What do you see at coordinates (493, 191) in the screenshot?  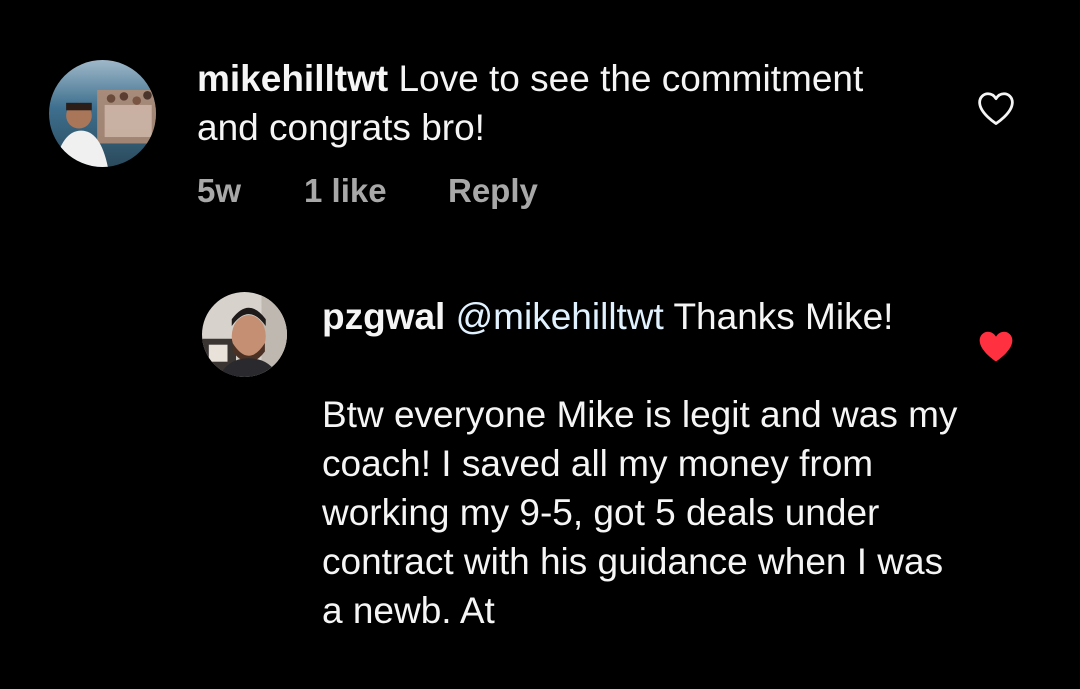 I see `reply-button: Reply` at bounding box center [493, 191].